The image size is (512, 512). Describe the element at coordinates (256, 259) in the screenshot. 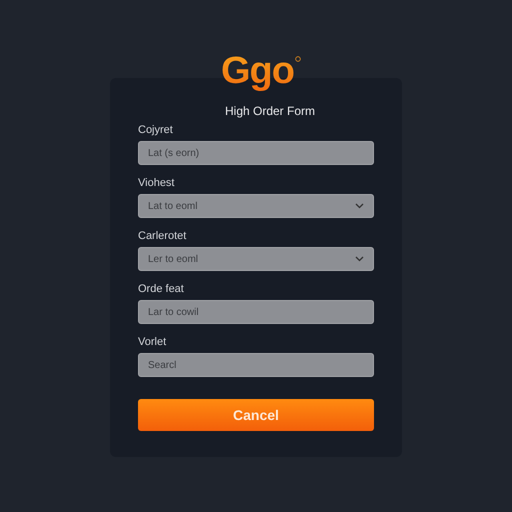

I see `dropdown-field: Ler to eoml` at that location.